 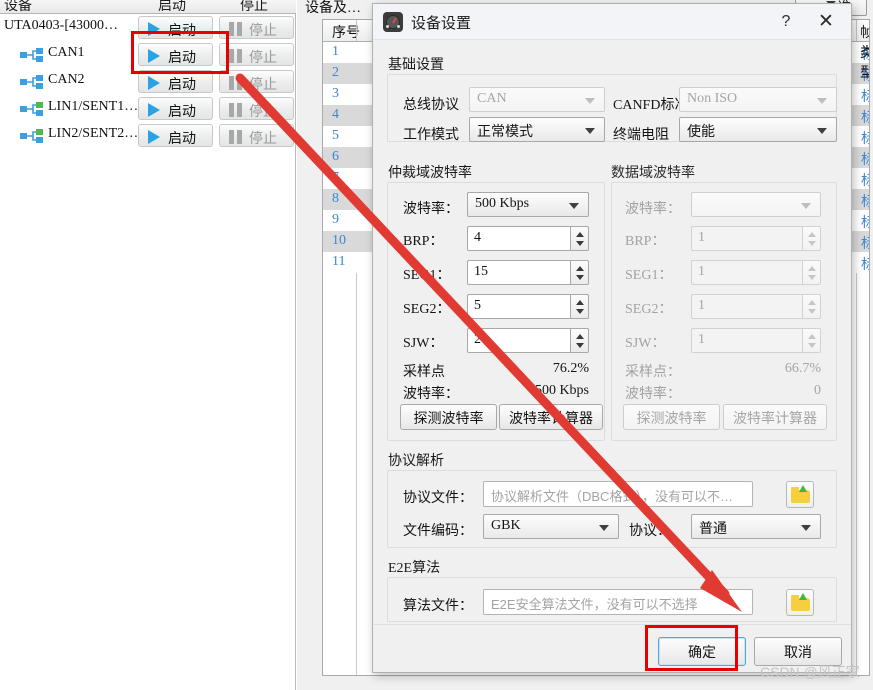 What do you see at coordinates (641, 134) in the screenshot?
I see `terminal-resistor-label: 终端电阻` at bounding box center [641, 134].